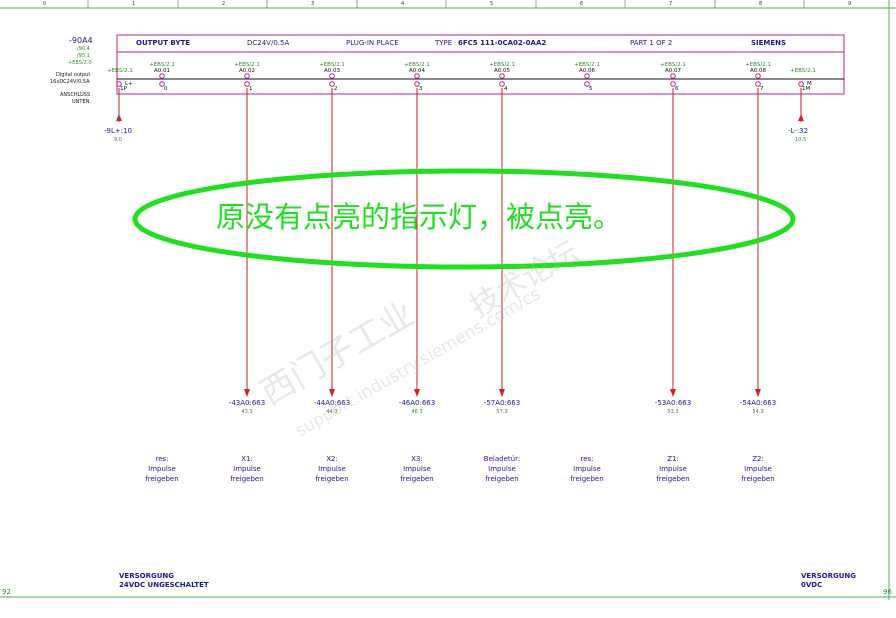 This screenshot has width=896, height=618. What do you see at coordinates (502, 412) in the screenshot?
I see `channel-signal-sub: 57.3` at bounding box center [502, 412].